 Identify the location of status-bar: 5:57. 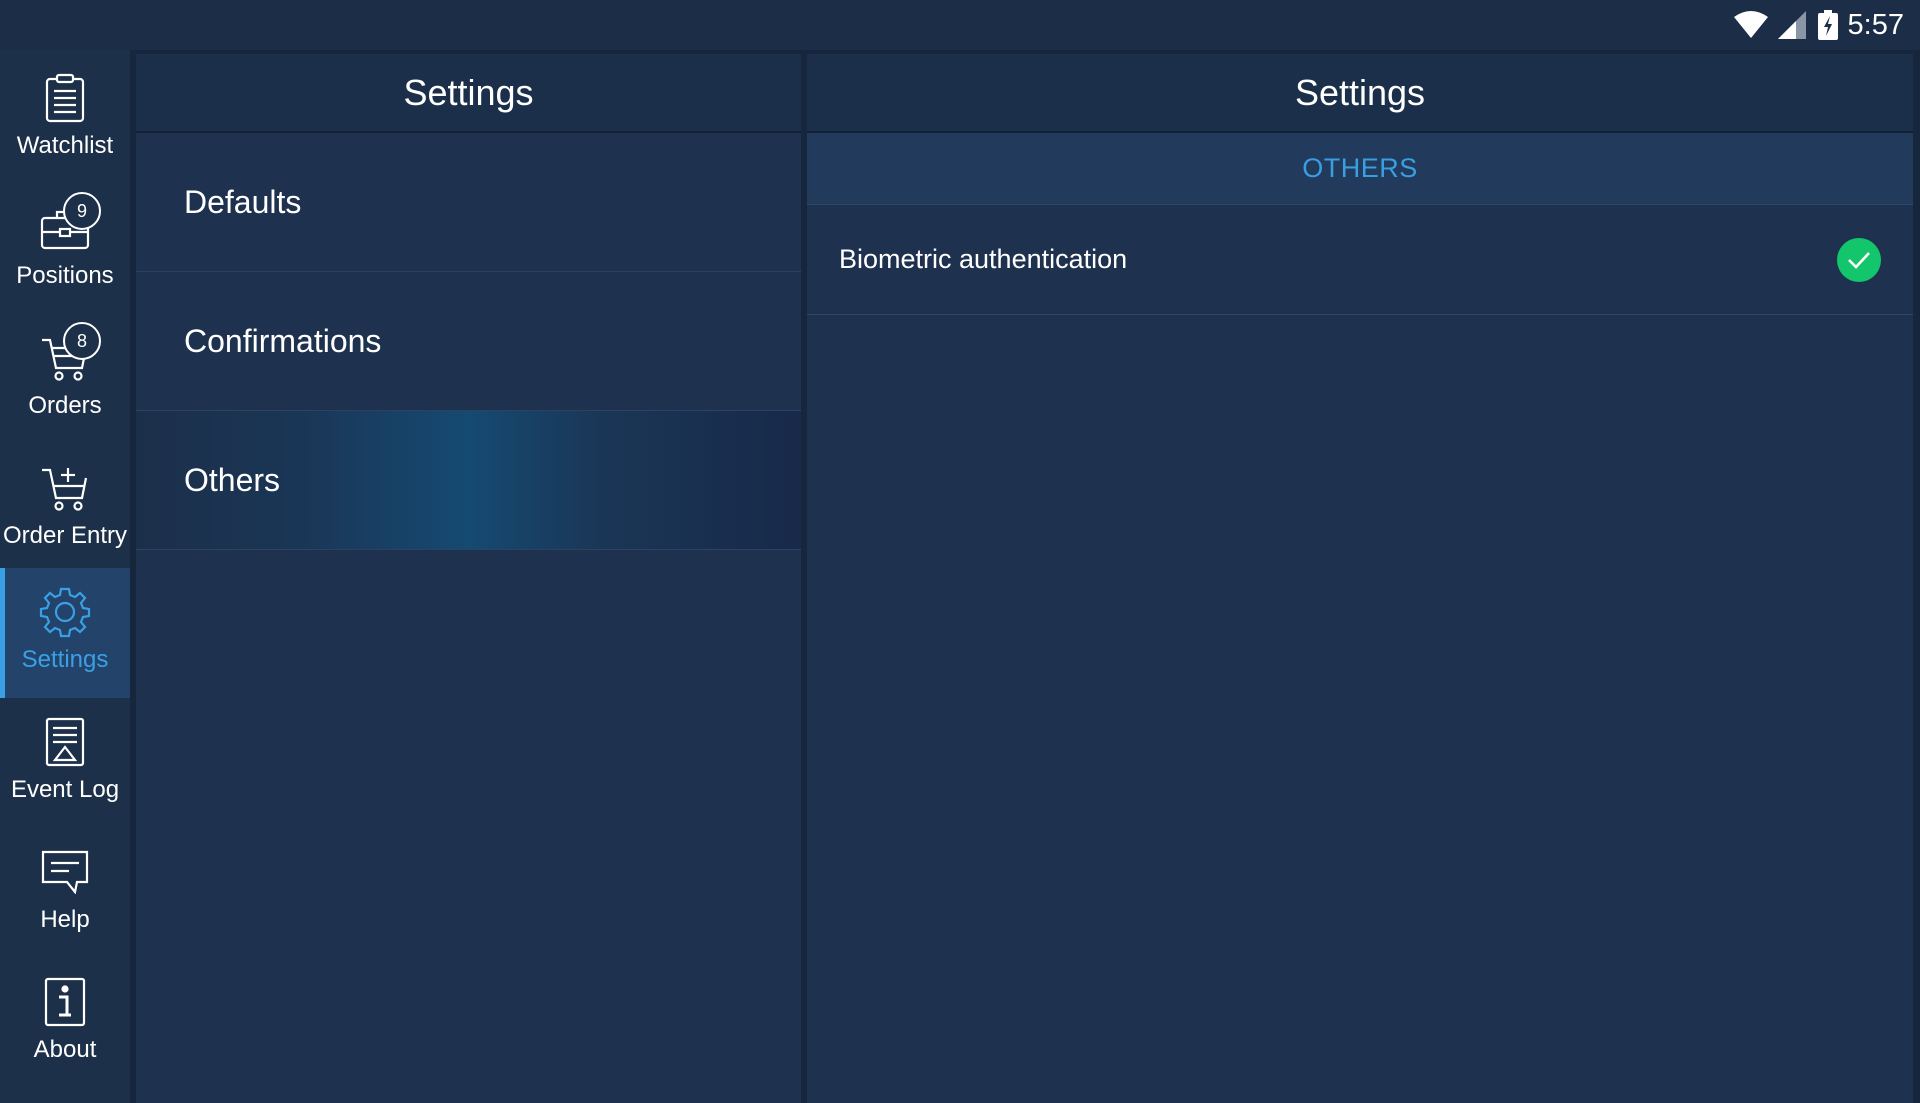
(960, 25).